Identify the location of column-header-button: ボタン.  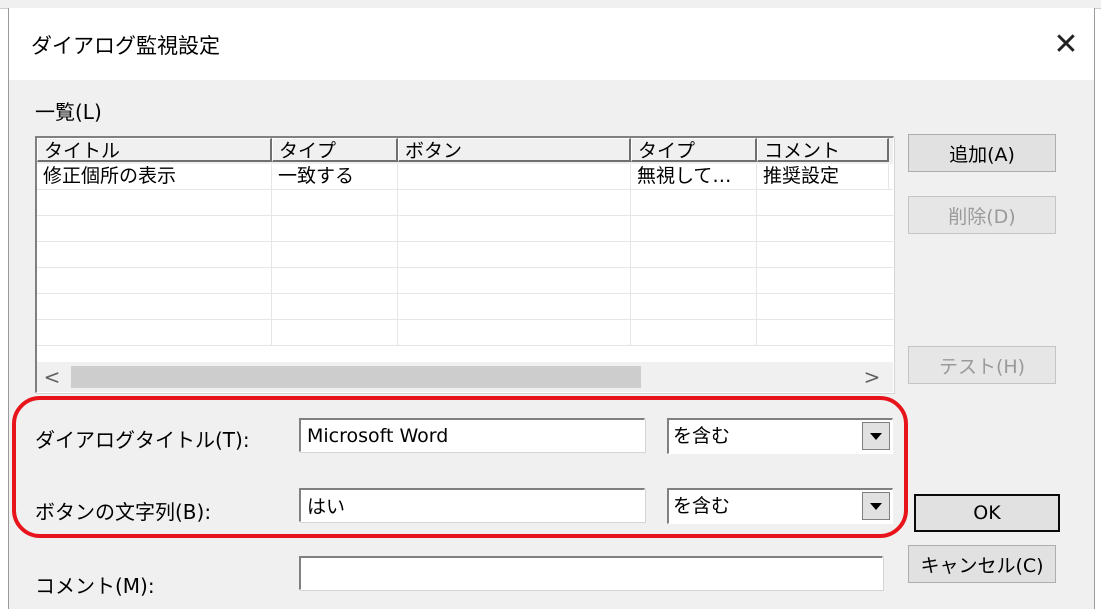
(514, 150).